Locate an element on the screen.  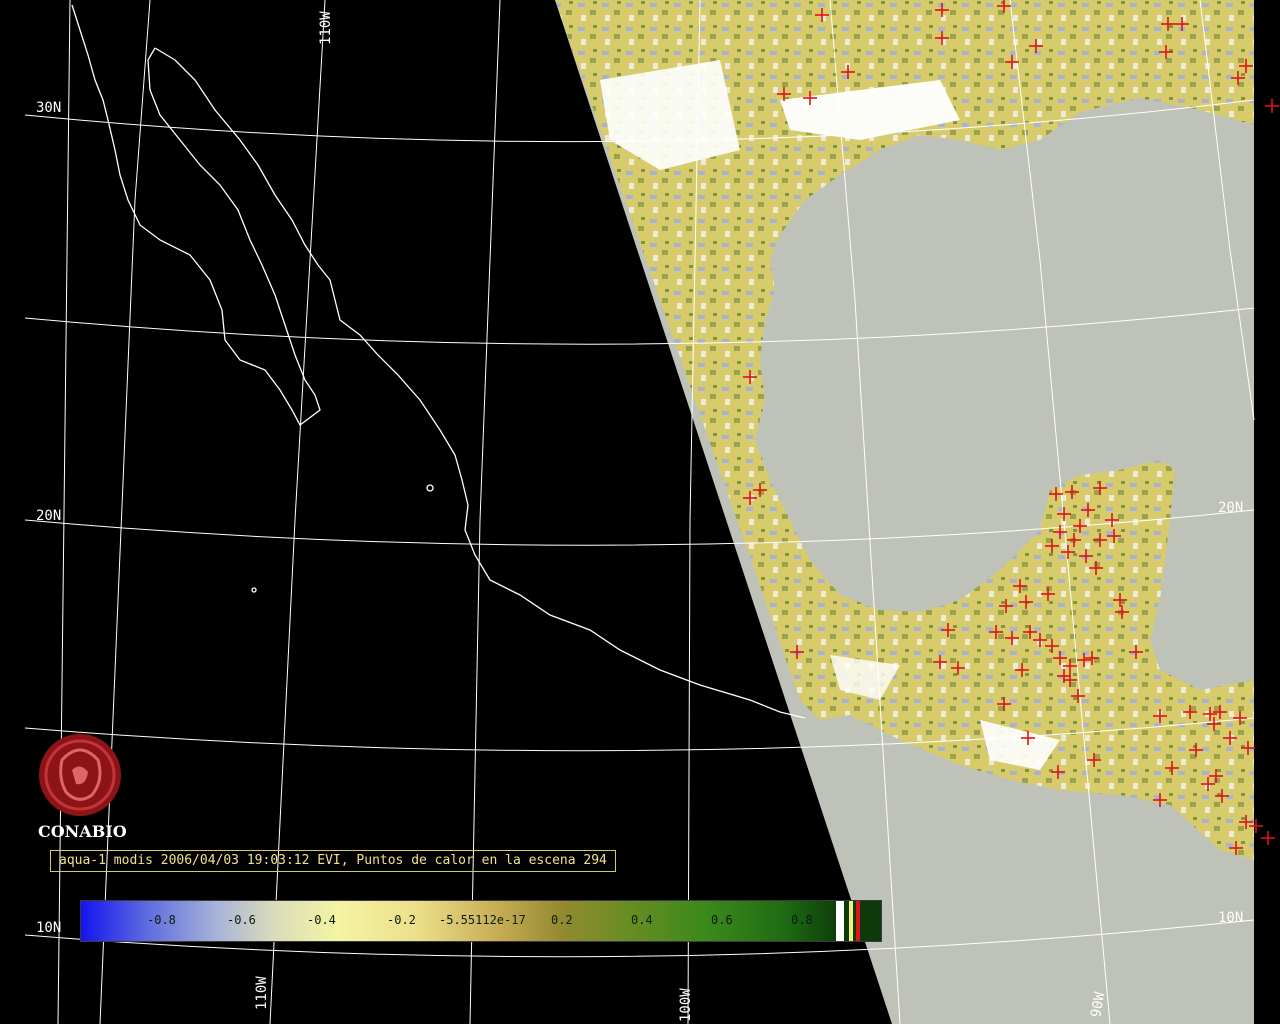
scale-tick: -5.55112e-17 is located at coordinates (482, 920).